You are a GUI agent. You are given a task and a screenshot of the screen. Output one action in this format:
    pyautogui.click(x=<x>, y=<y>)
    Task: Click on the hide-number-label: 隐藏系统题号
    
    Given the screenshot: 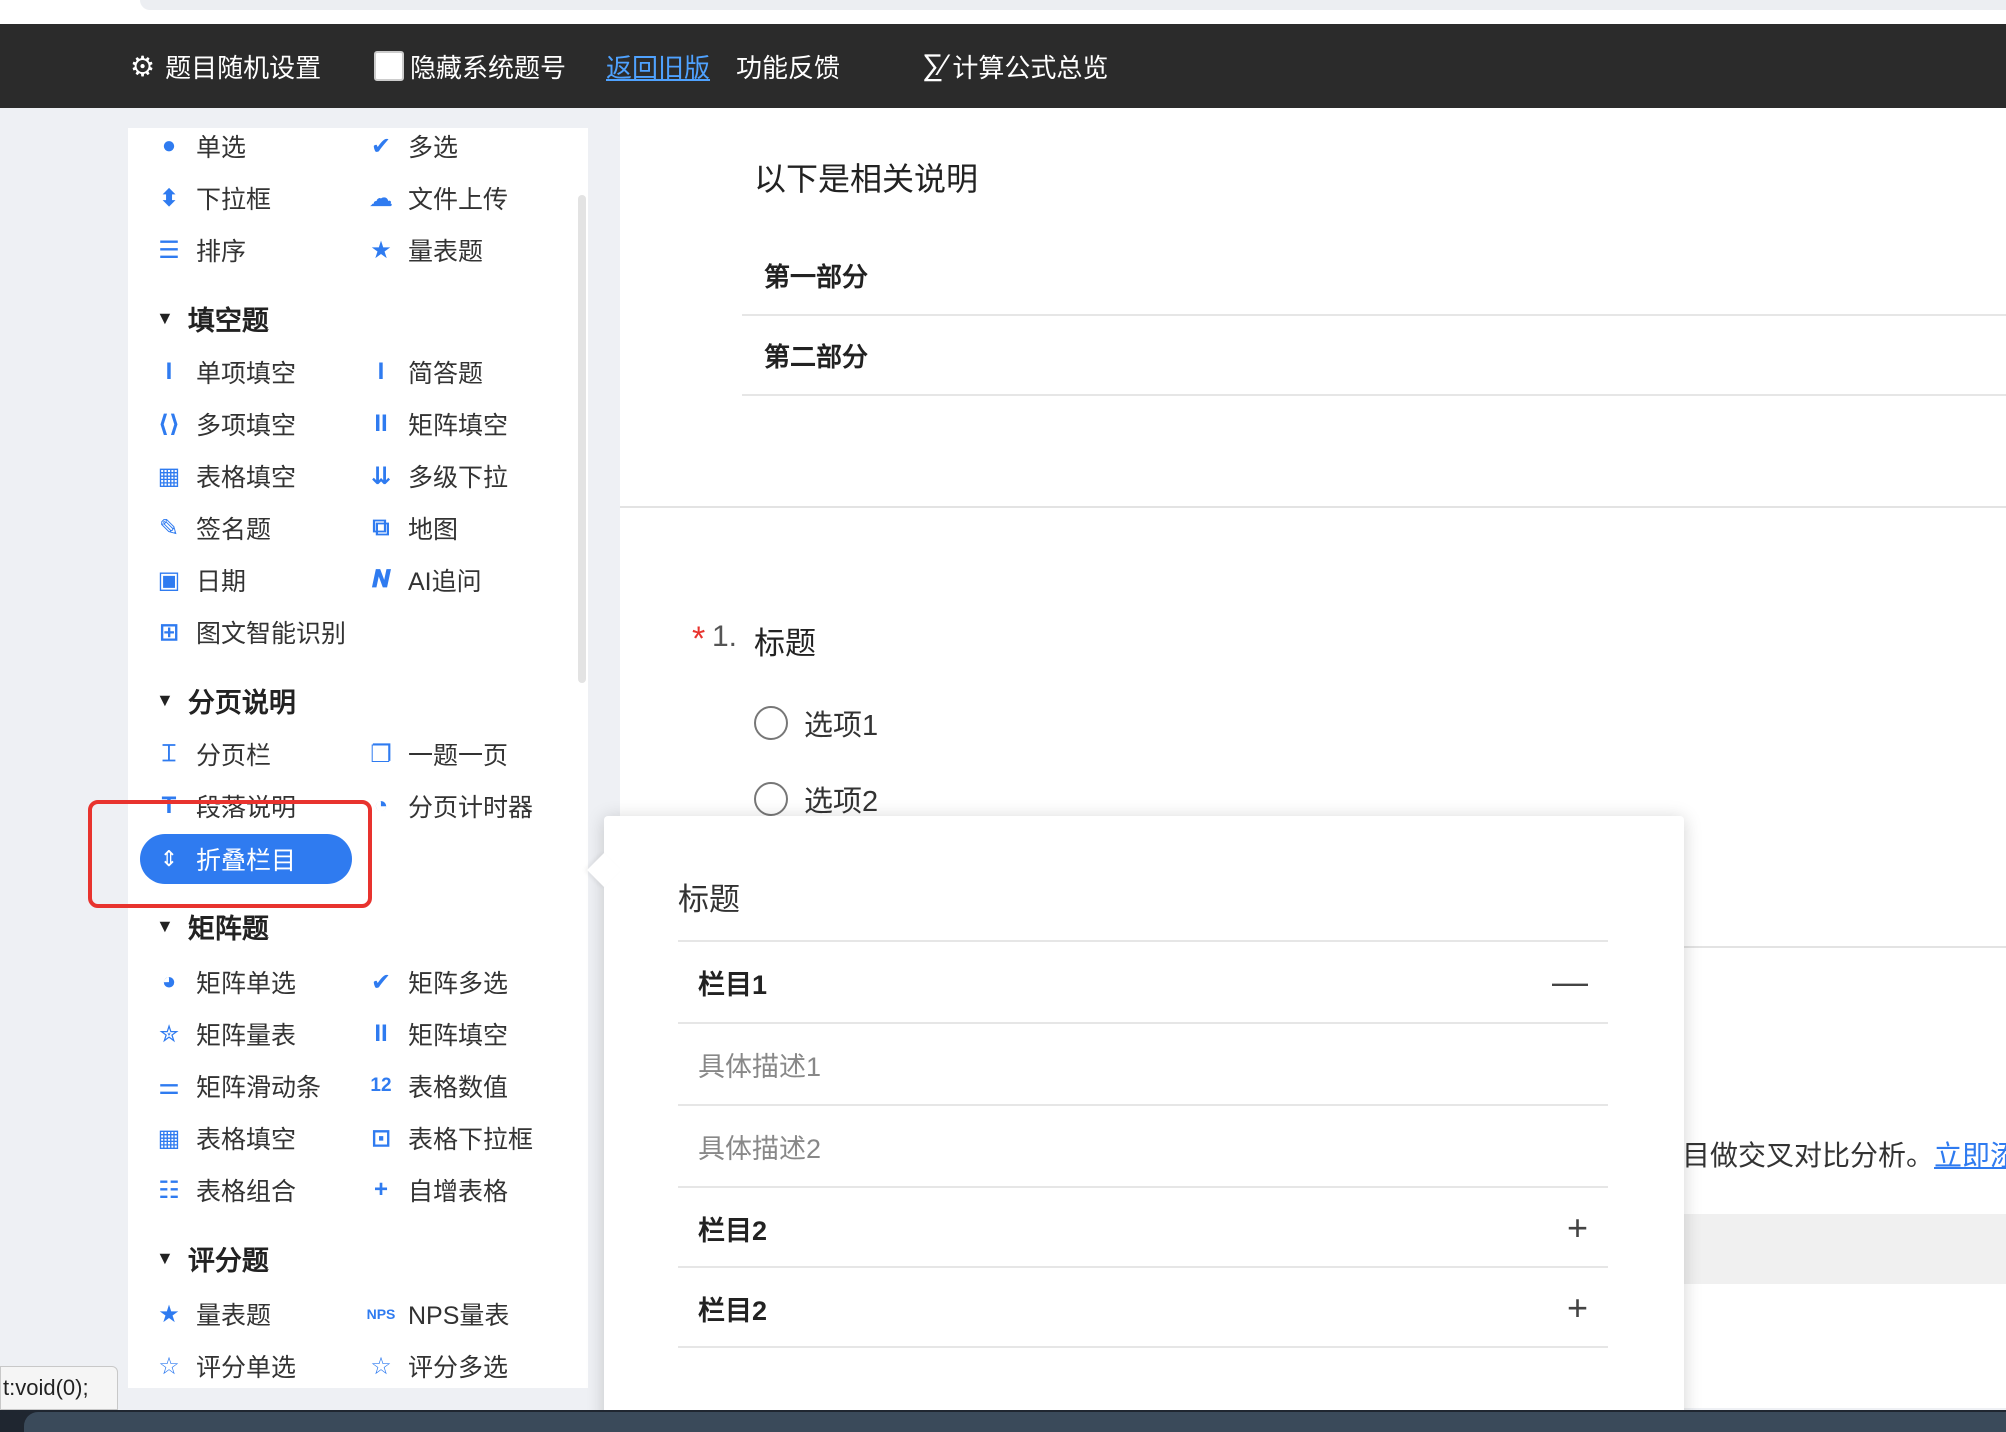 What is the action you would take?
    pyautogui.click(x=488, y=67)
    